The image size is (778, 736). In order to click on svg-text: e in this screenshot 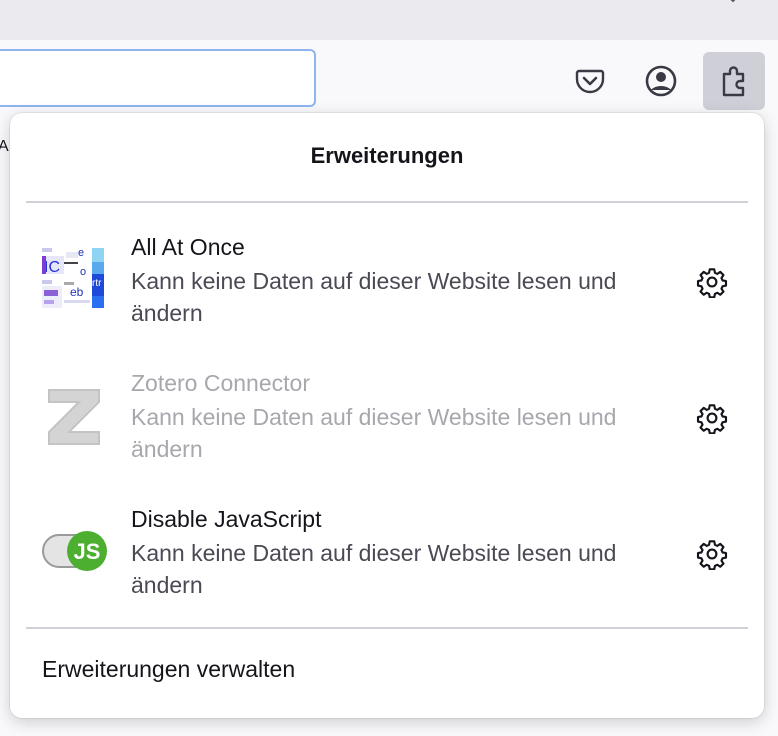, I will do `click(81, 253)`.